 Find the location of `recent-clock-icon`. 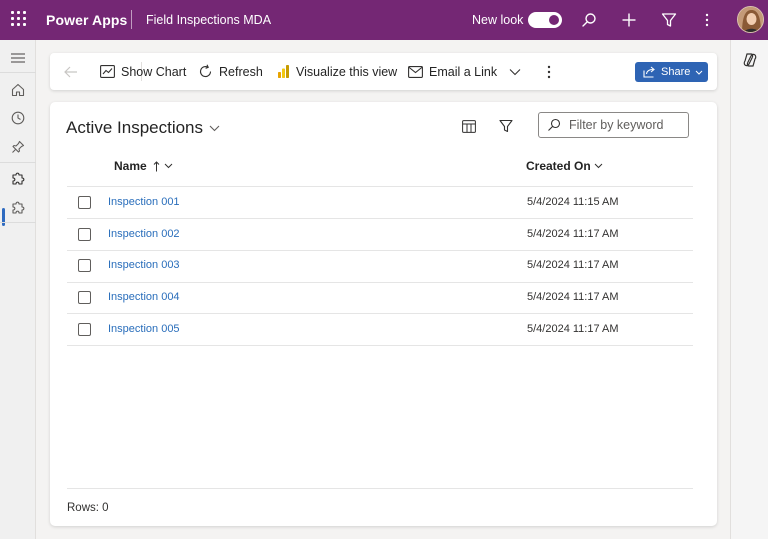

recent-clock-icon is located at coordinates (18, 118).